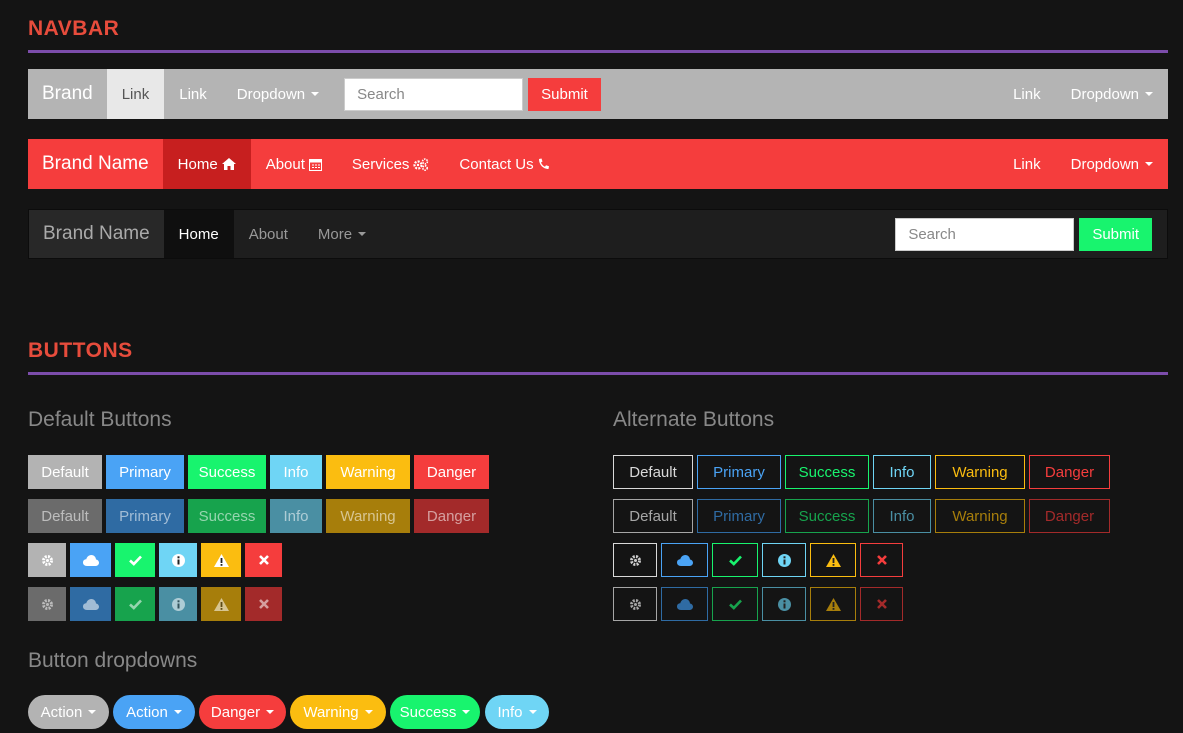 This screenshot has height=733, width=1183. I want to click on navbar-brand: Brand, so click(67, 94).